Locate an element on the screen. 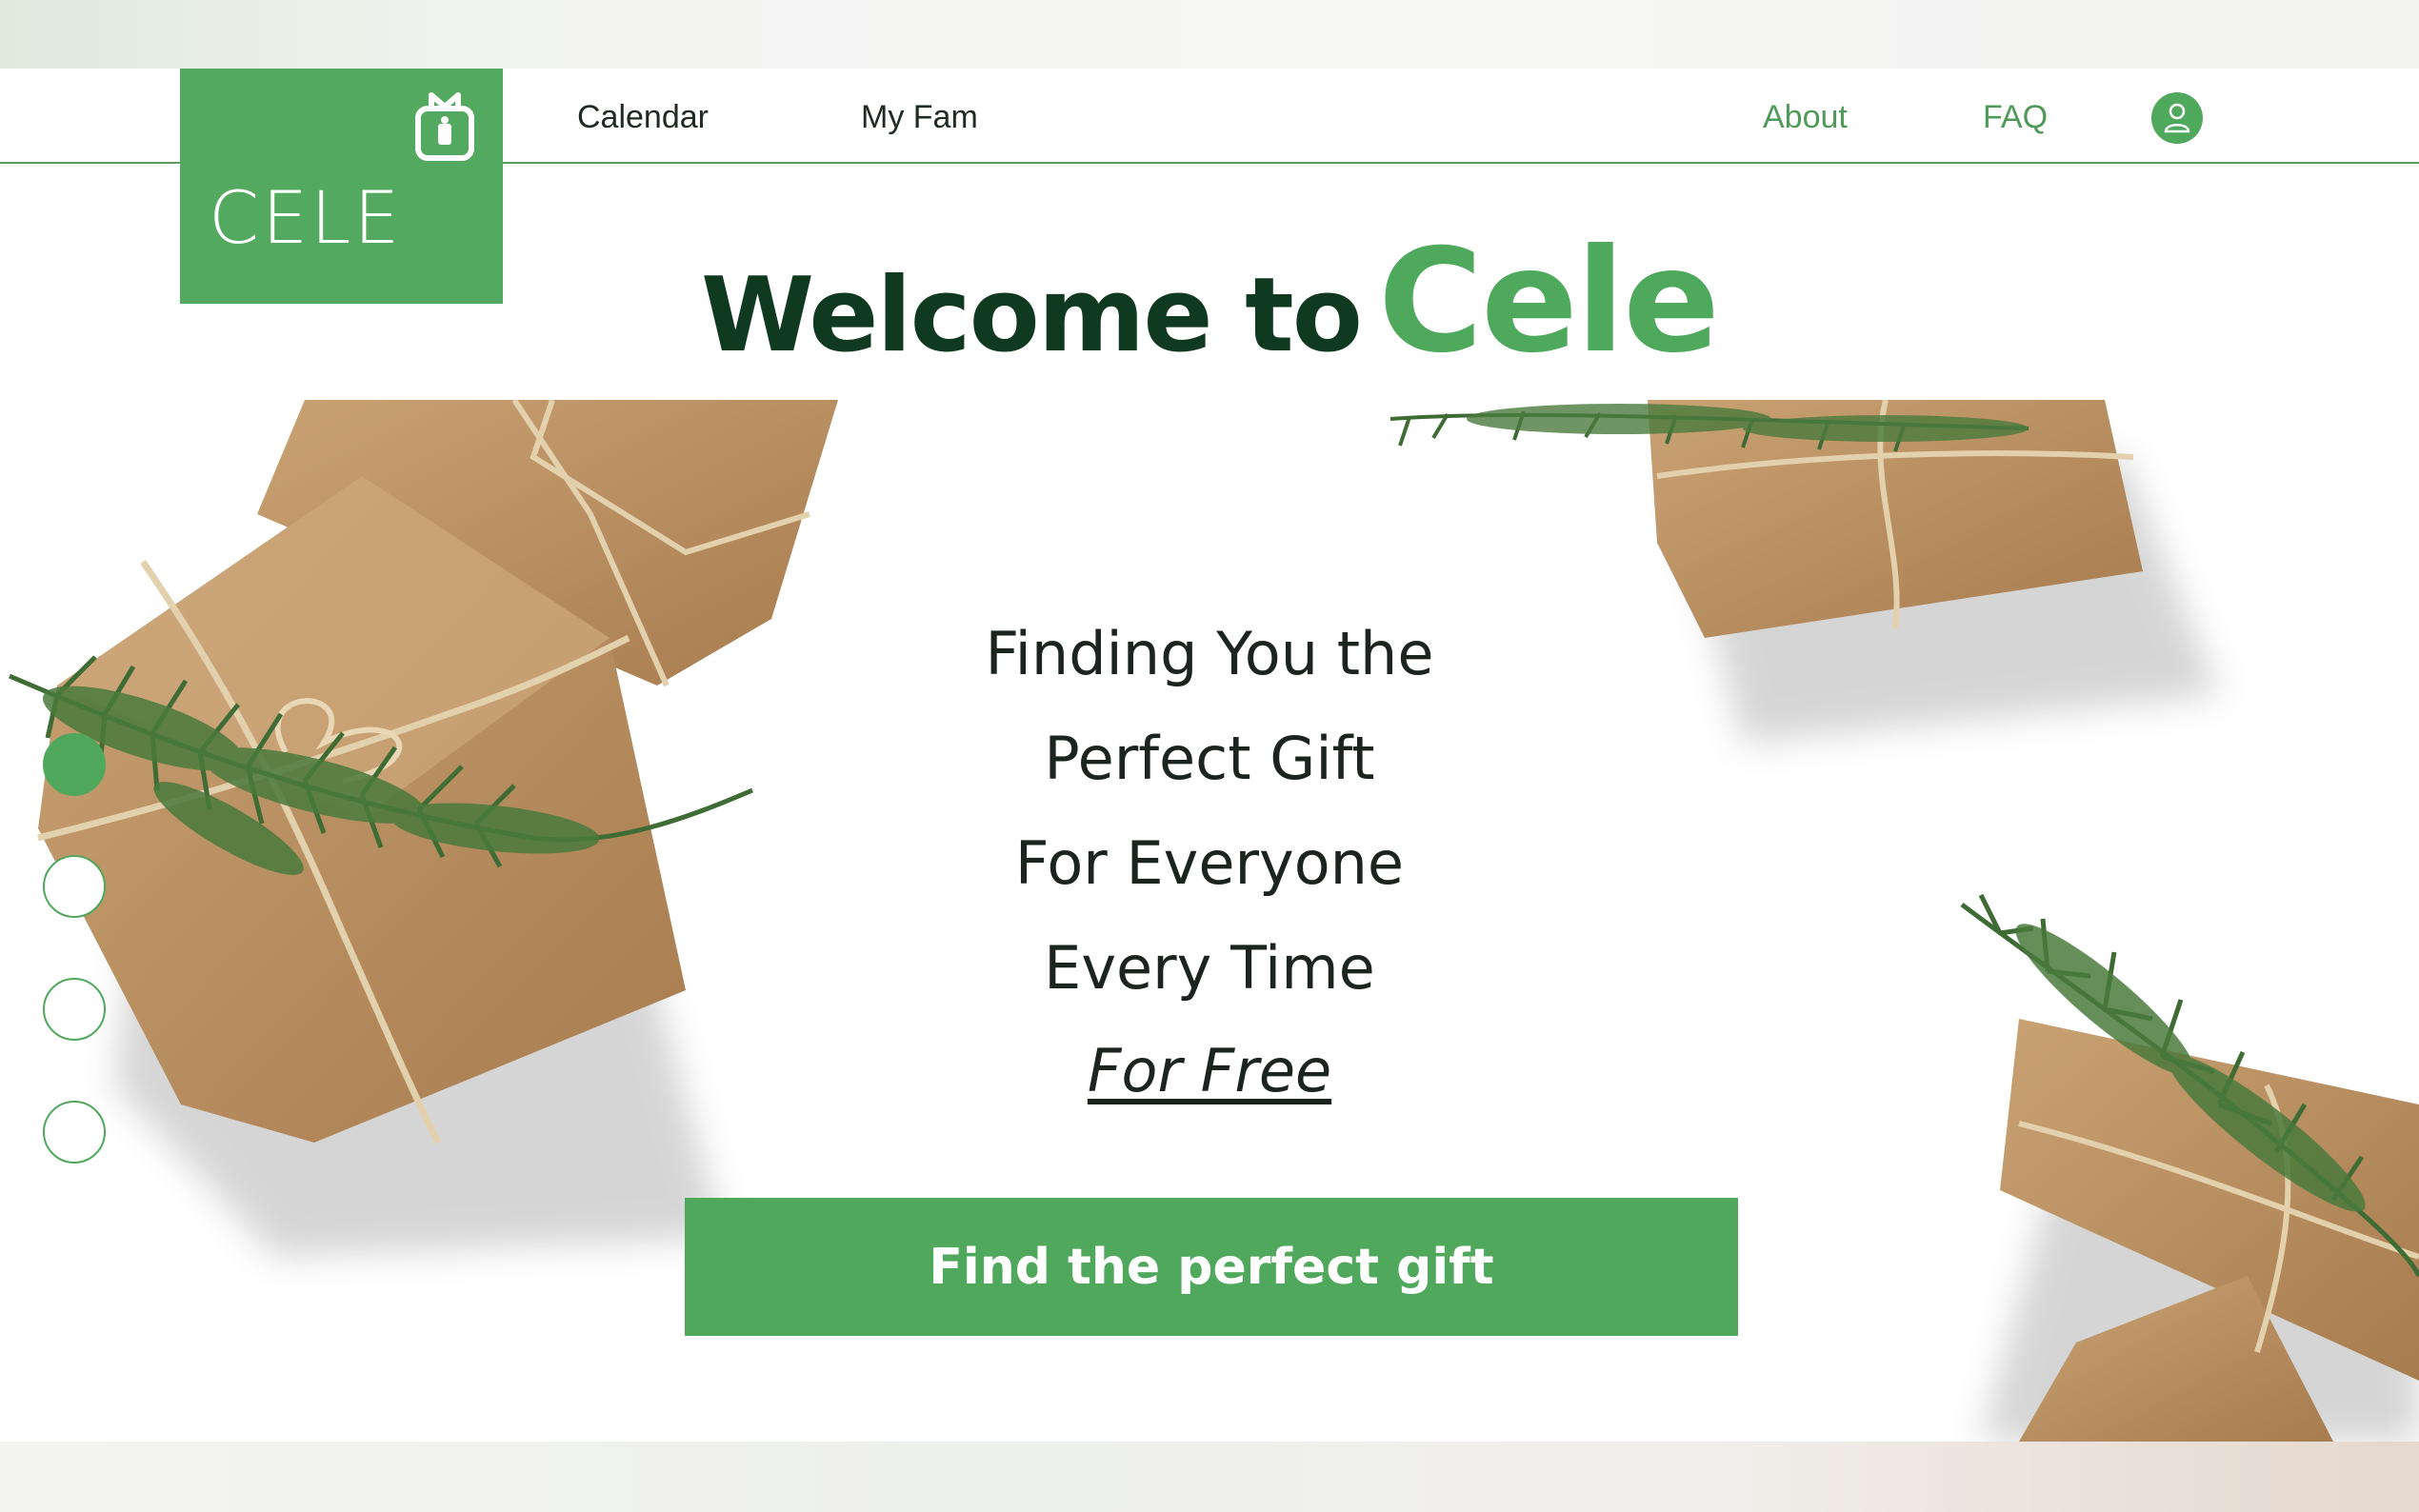  tagline-line-1: Finding You the is located at coordinates (1209, 653).